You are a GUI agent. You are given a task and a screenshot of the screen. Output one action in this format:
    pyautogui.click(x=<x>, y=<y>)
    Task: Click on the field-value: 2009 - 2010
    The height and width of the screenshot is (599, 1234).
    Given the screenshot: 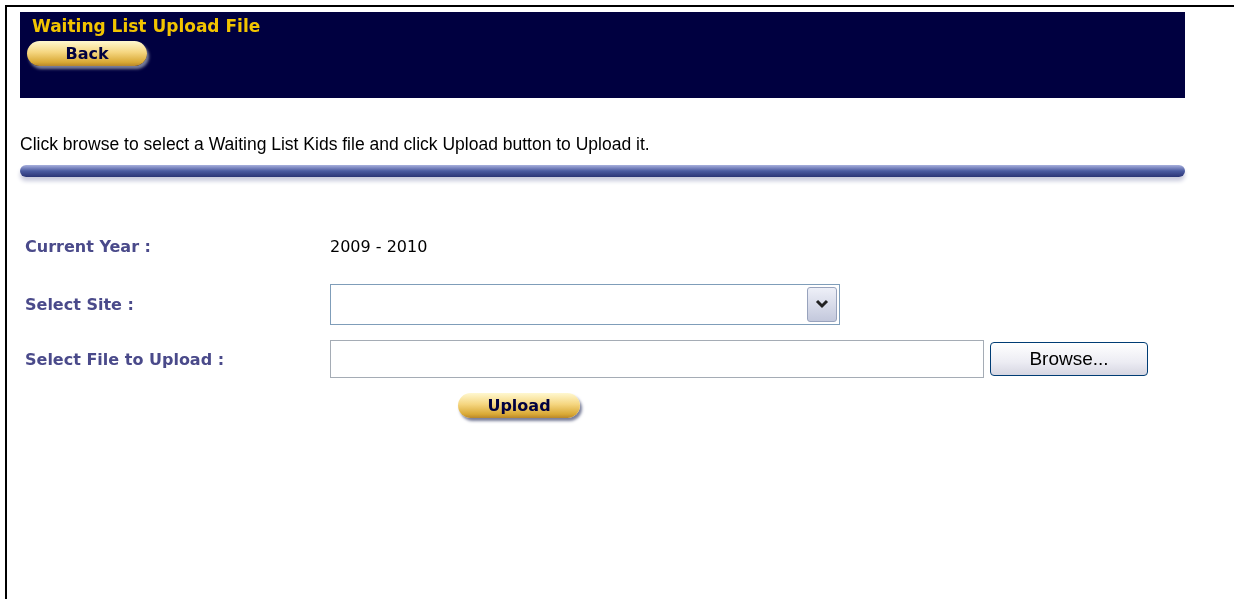 What is the action you would take?
    pyautogui.click(x=379, y=246)
    